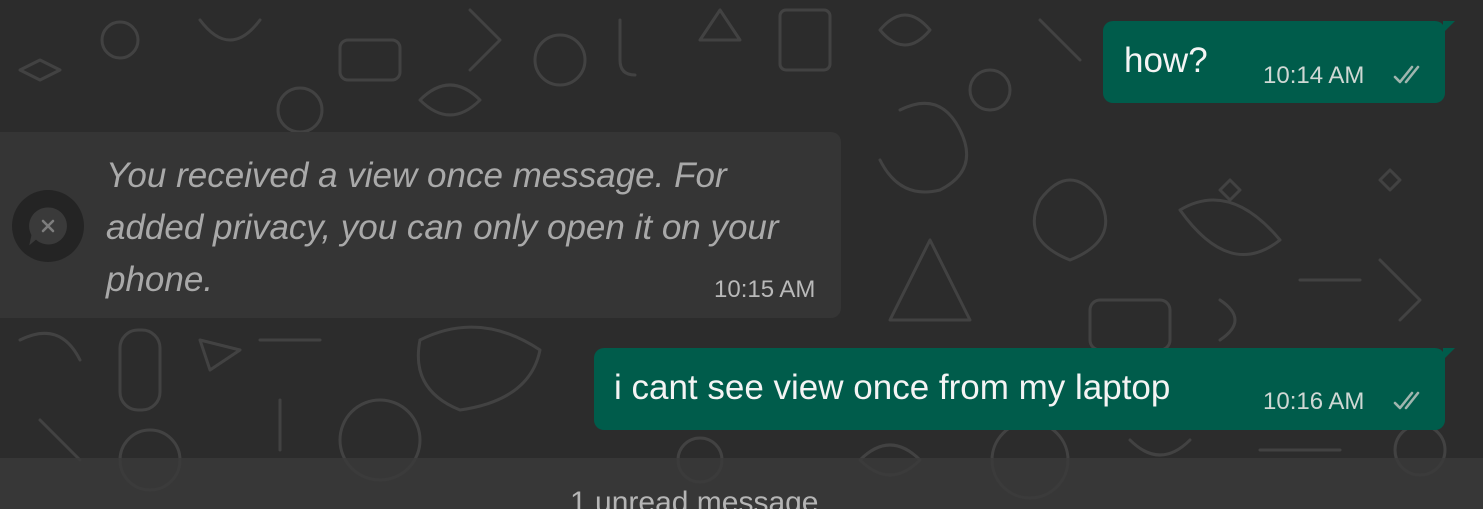 This screenshot has height=509, width=1483. I want to click on unread-divider-label: 1 unread message, so click(694, 497).